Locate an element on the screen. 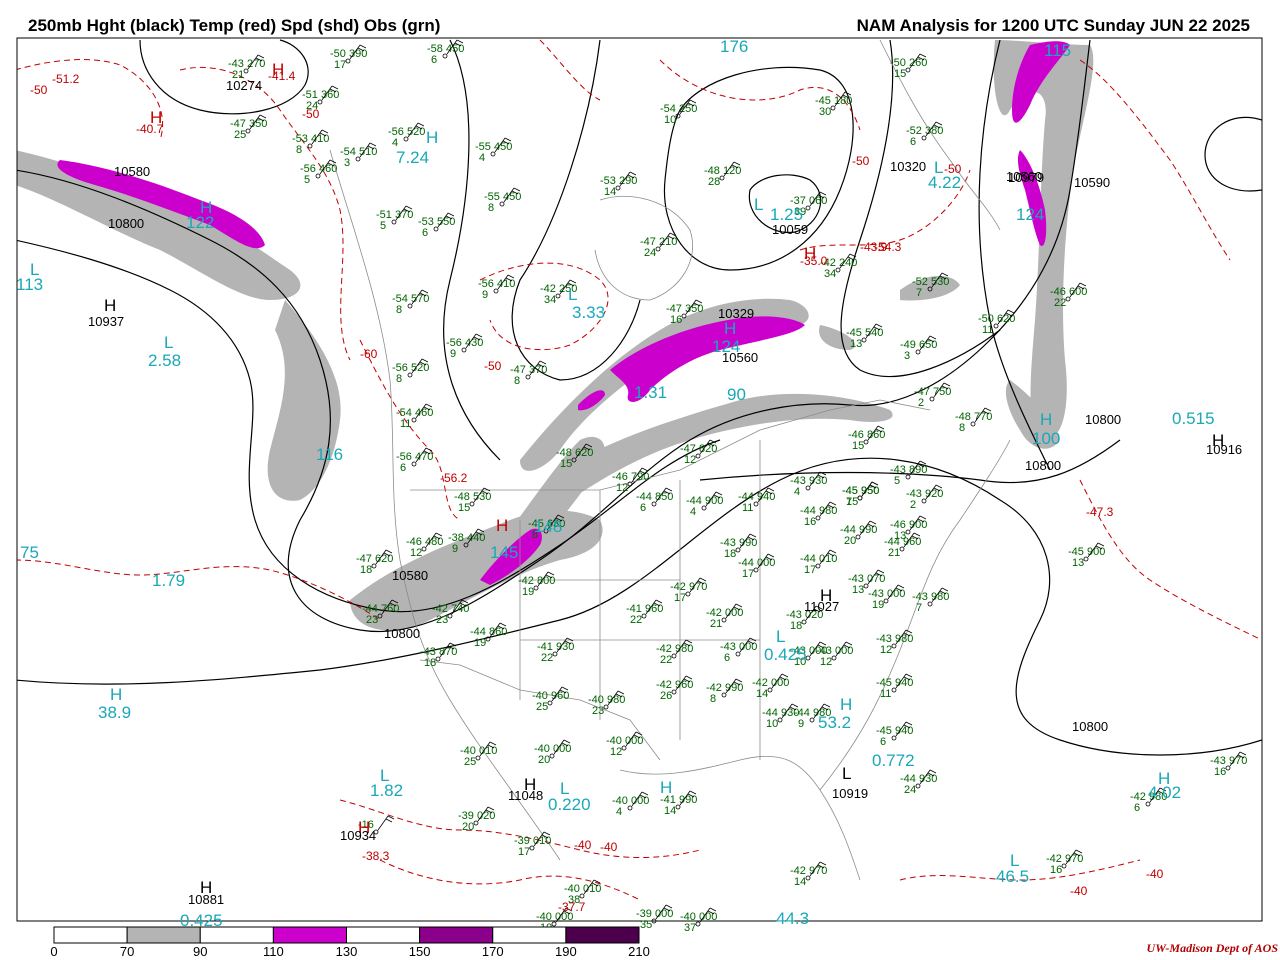 The width and height of the screenshot is (1280, 960). obs-dewpoint-depression: 9 is located at coordinates (453, 354).